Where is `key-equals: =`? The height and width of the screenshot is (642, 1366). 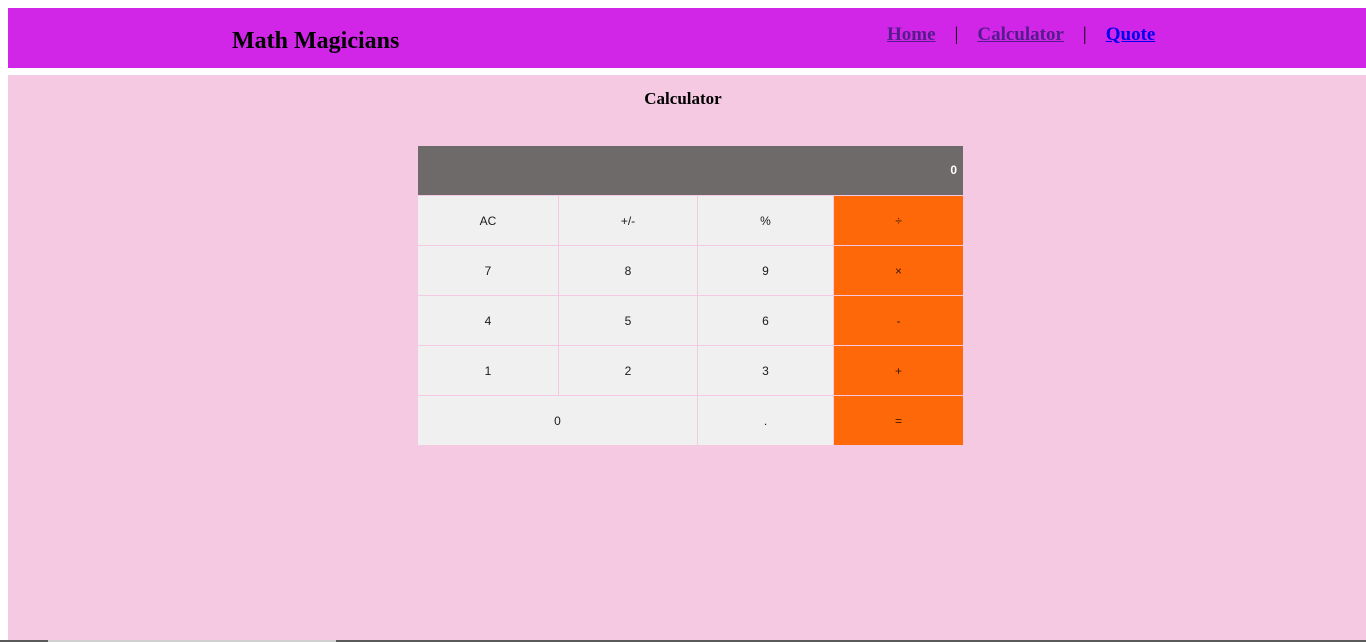 key-equals: = is located at coordinates (898, 420).